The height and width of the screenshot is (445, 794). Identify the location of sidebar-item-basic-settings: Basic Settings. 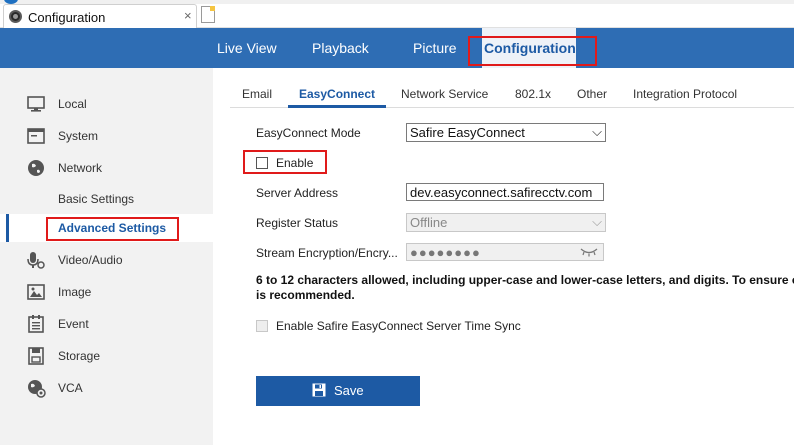
(106, 199).